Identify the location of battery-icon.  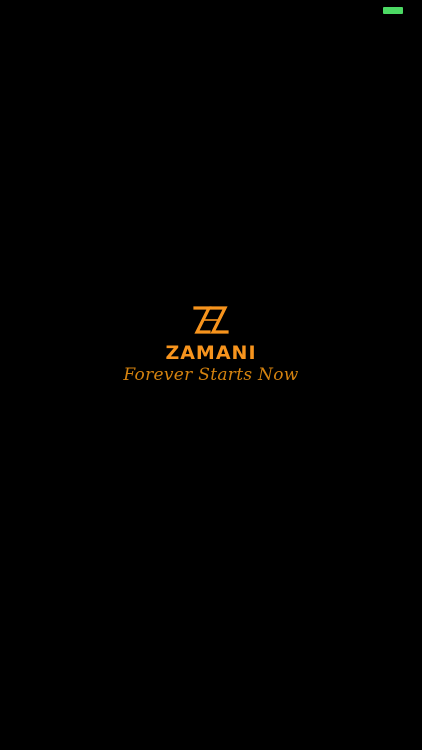
(393, 10).